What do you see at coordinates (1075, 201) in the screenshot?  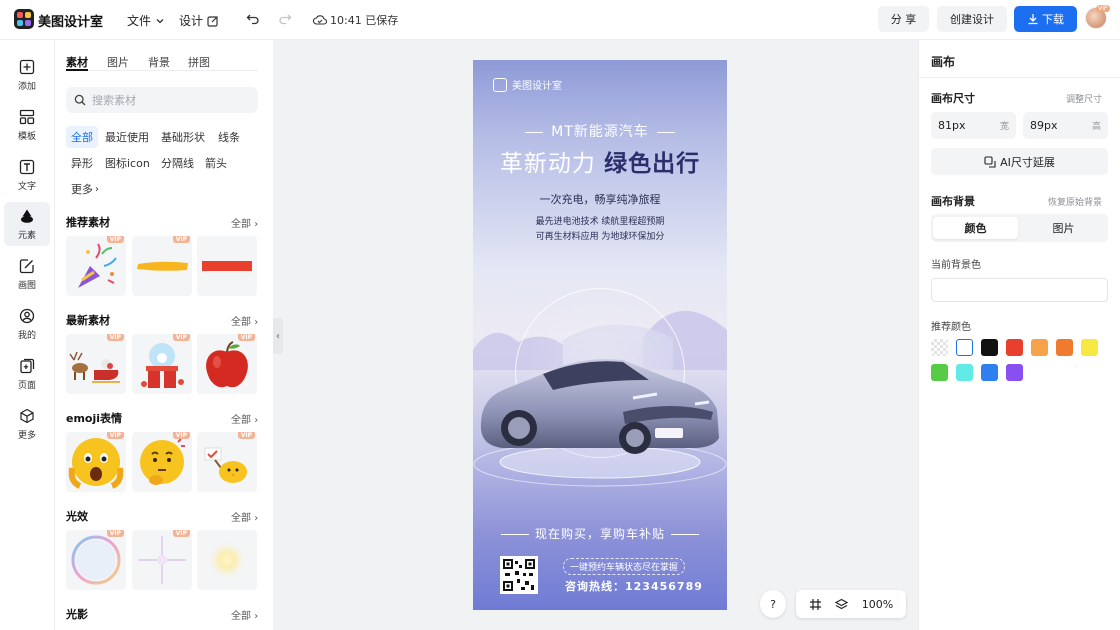 I see `reset-bg-link: 恢复原始背景` at bounding box center [1075, 201].